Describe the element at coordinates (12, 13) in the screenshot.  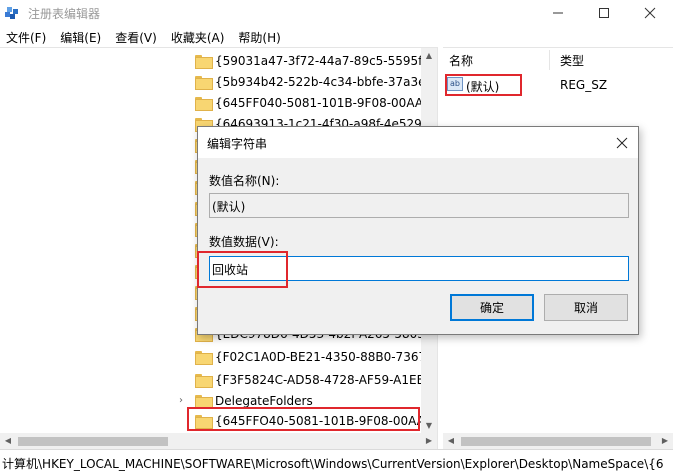
I see `regedit-app-icon` at that location.